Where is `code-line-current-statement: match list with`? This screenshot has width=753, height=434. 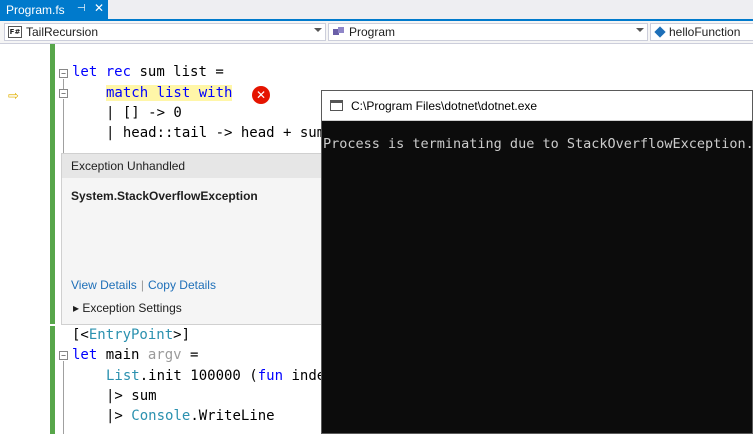 code-line-current-statement: match list with is located at coordinates (169, 93).